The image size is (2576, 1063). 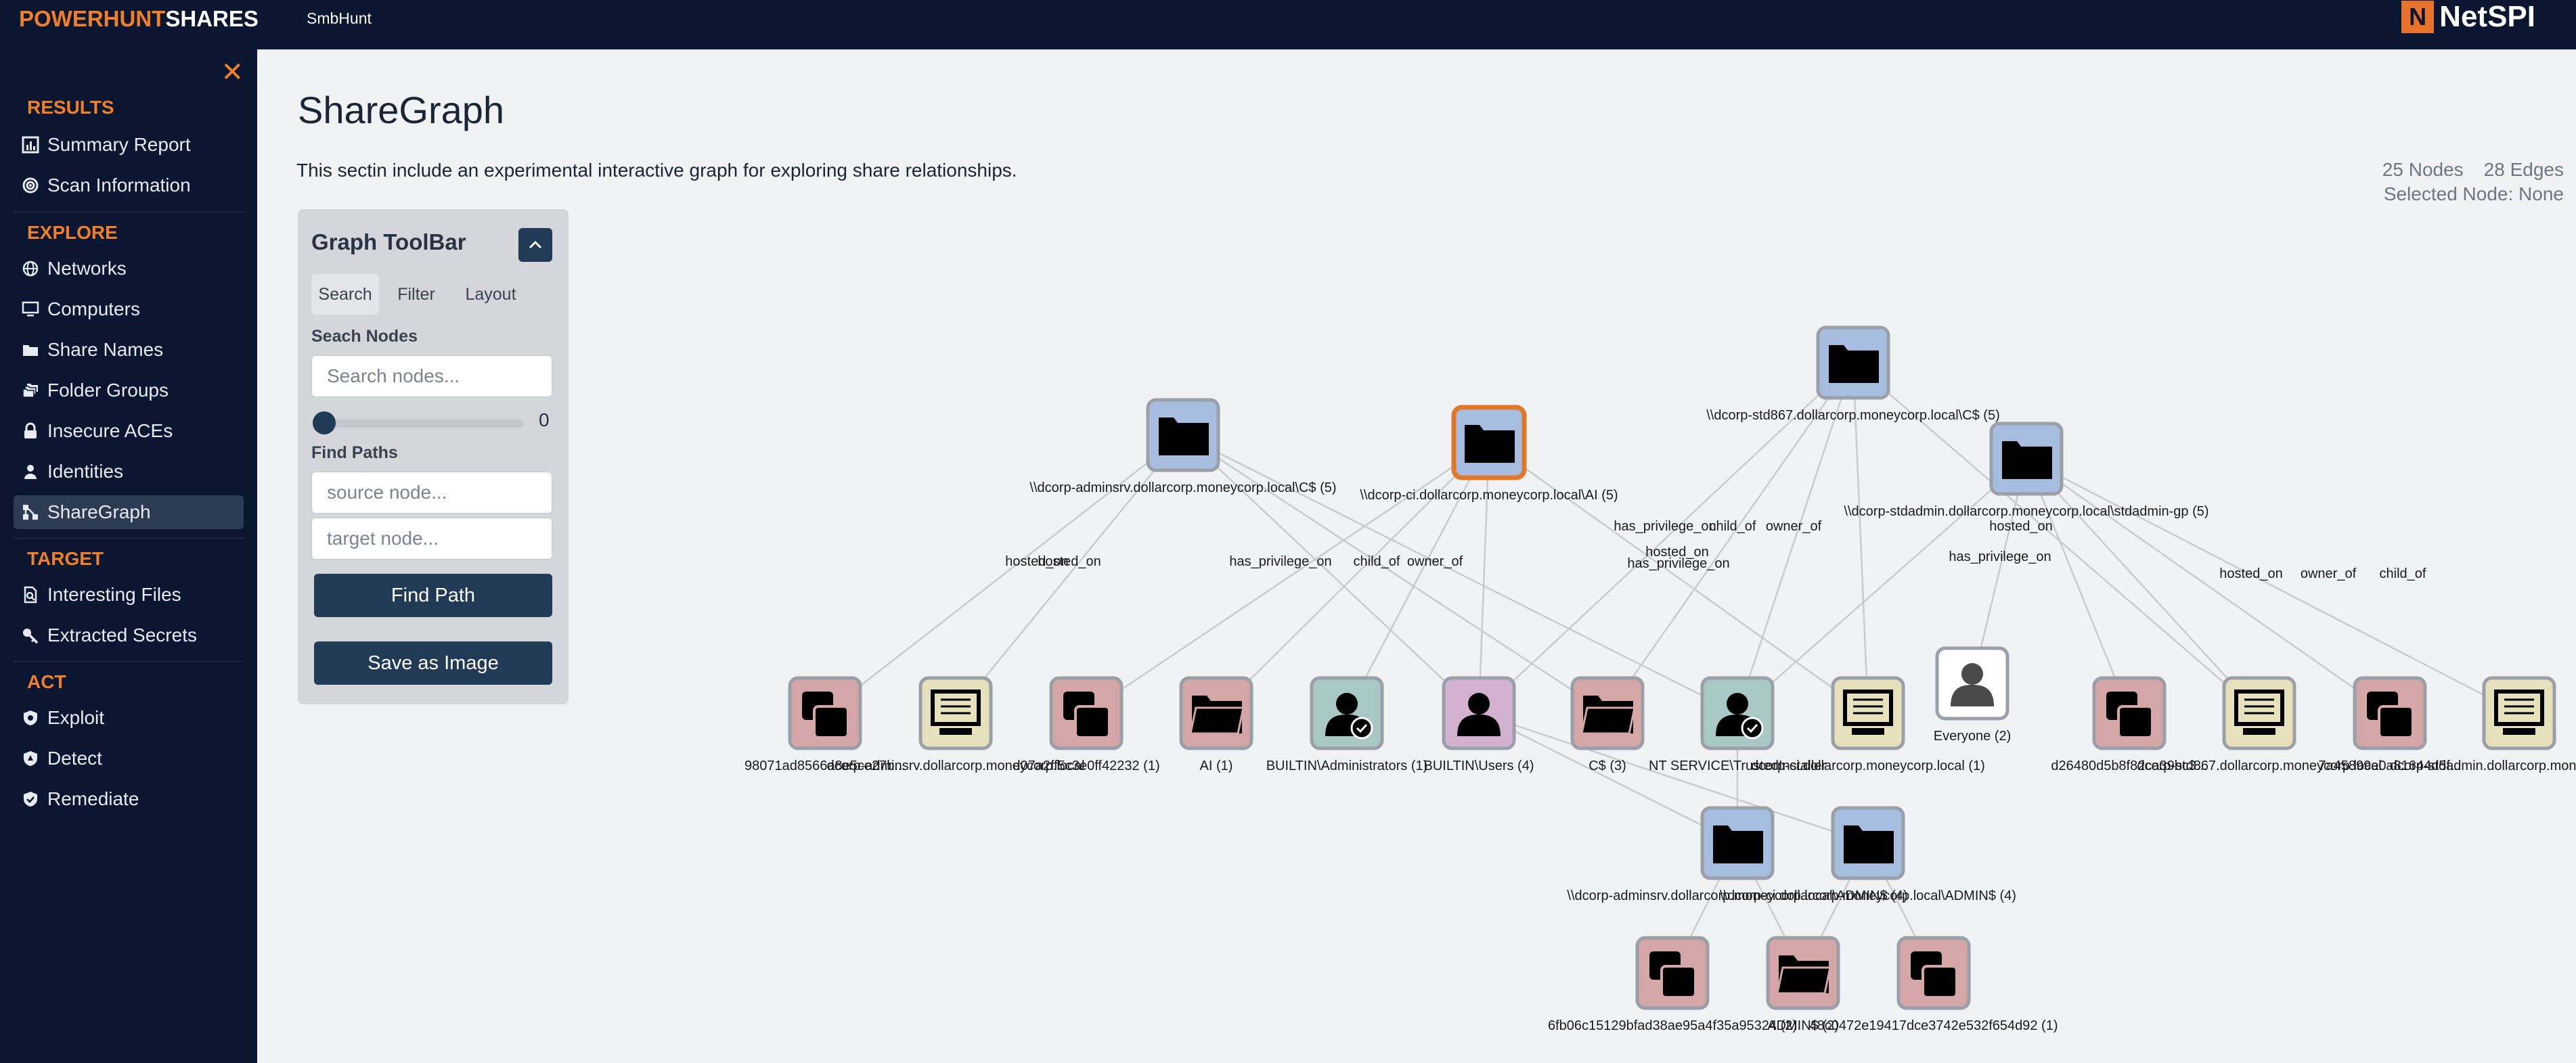 I want to click on shield-check-icon, so click(x=30, y=799).